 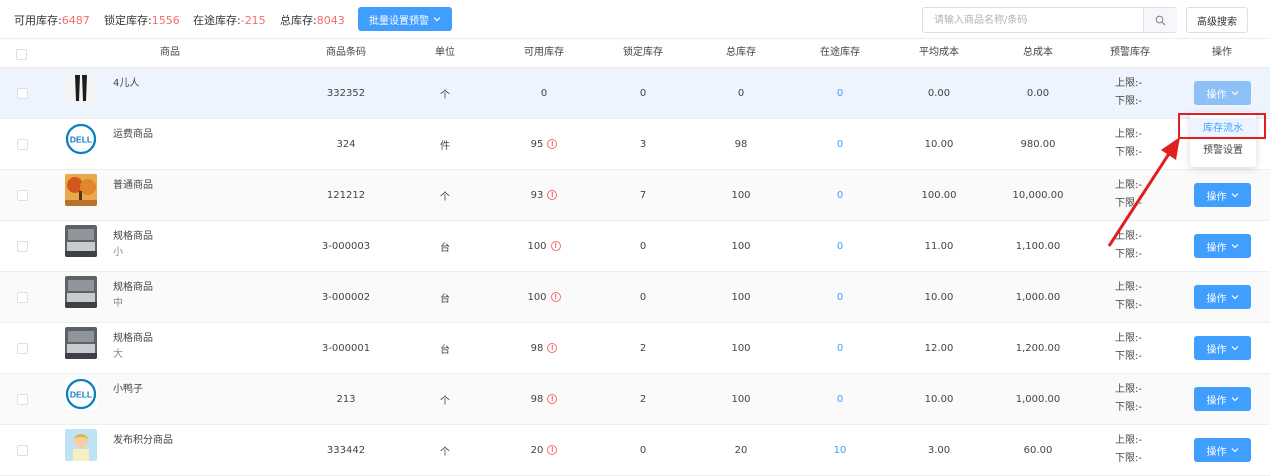 What do you see at coordinates (1130, 52) in the screenshot?
I see `col-alert: 预警库存` at bounding box center [1130, 52].